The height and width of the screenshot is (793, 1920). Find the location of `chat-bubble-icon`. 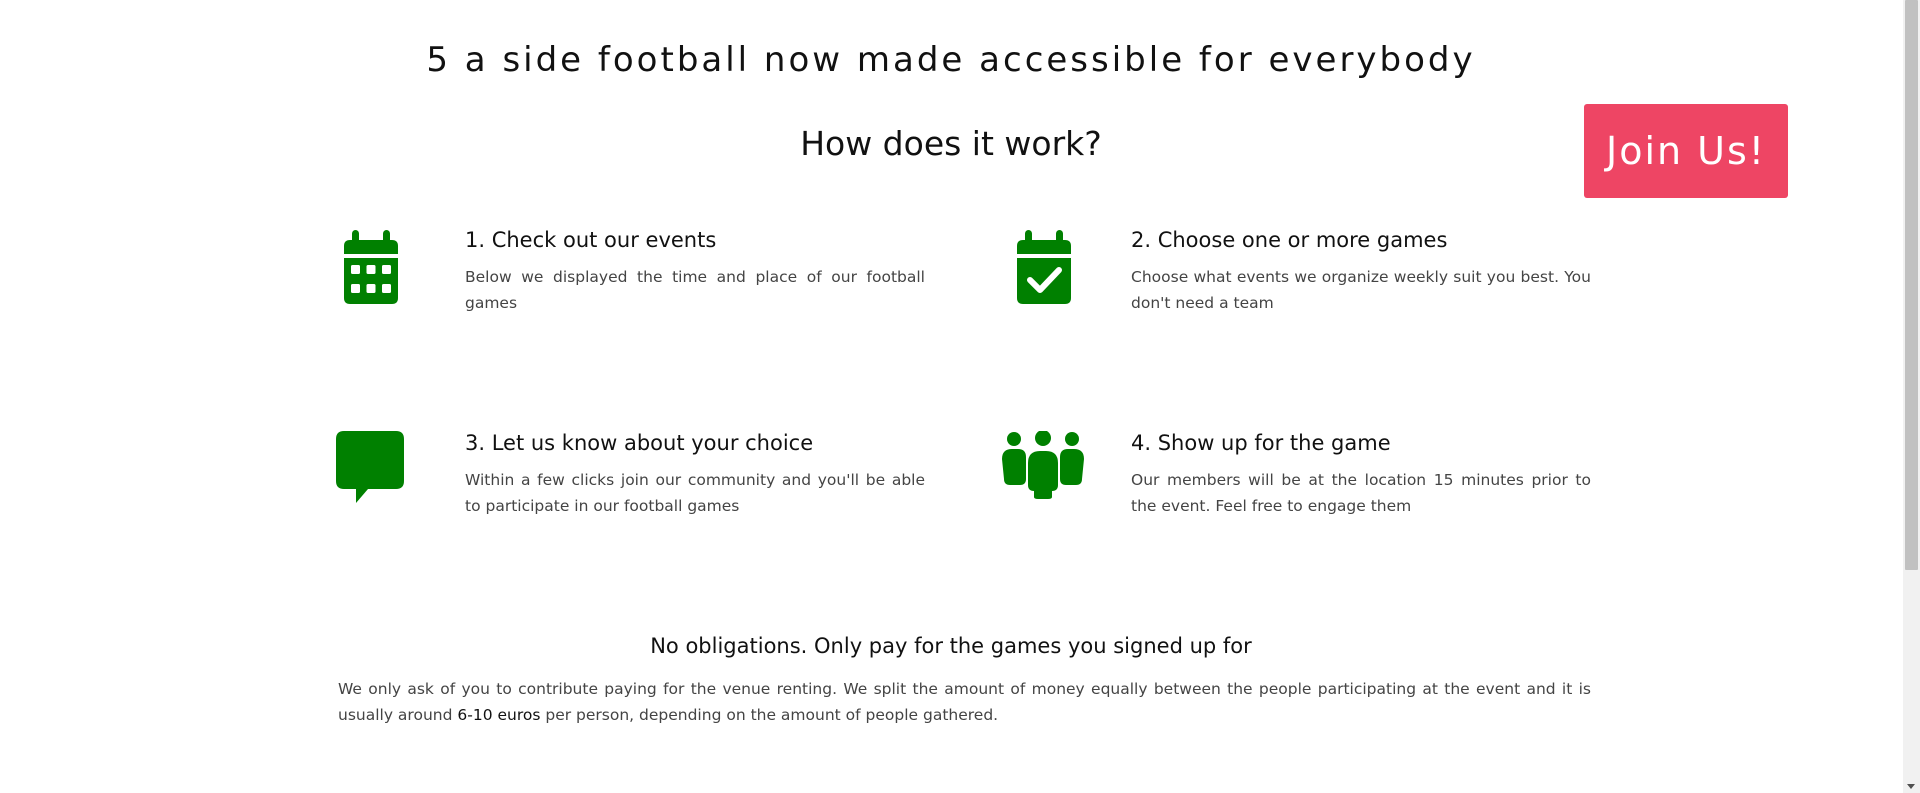

chat-bubble-icon is located at coordinates (370, 467).